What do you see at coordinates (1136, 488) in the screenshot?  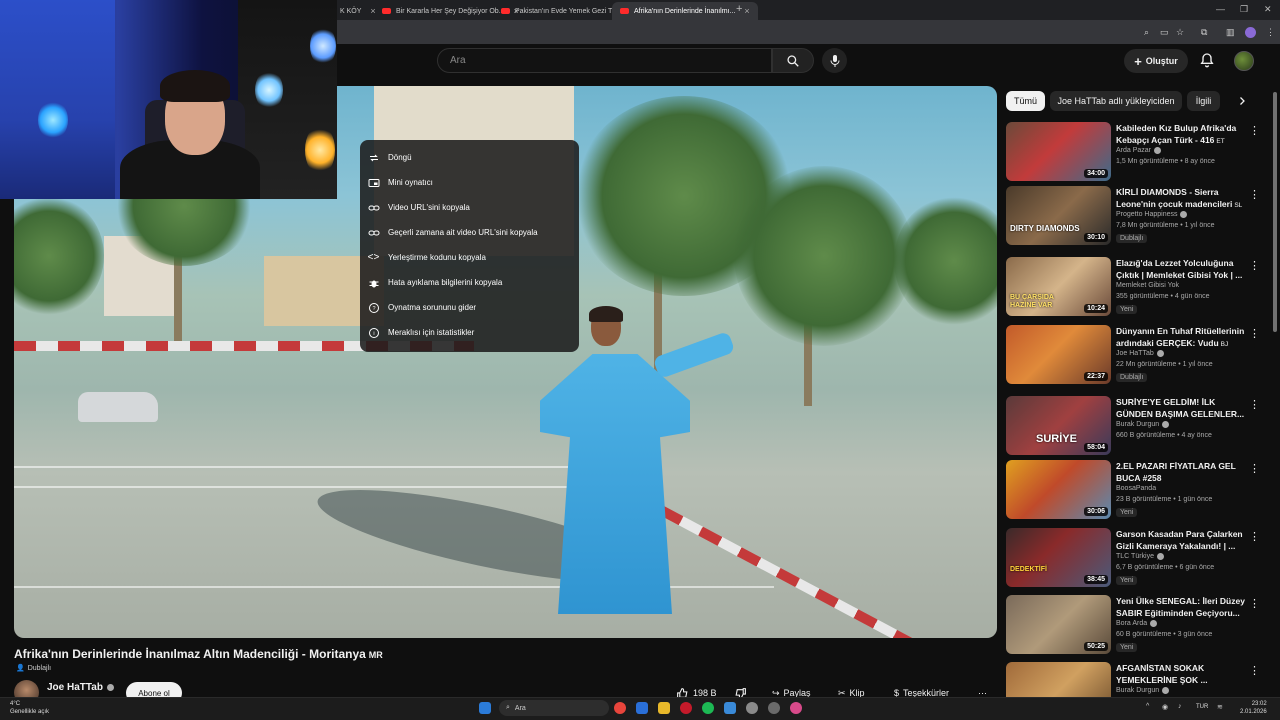 I see `video-channel: BoosaPanda` at bounding box center [1136, 488].